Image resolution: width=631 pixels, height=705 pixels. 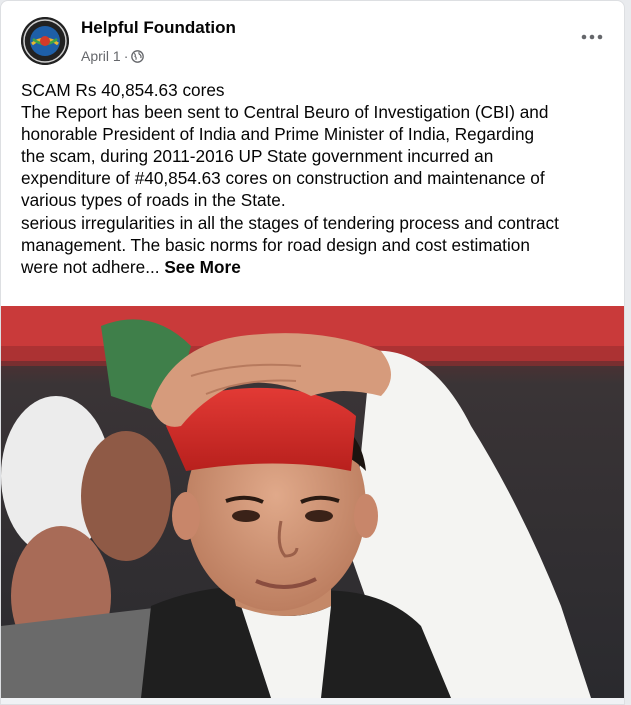 I want to click on page-name: Helpful Foundation, so click(x=158, y=28).